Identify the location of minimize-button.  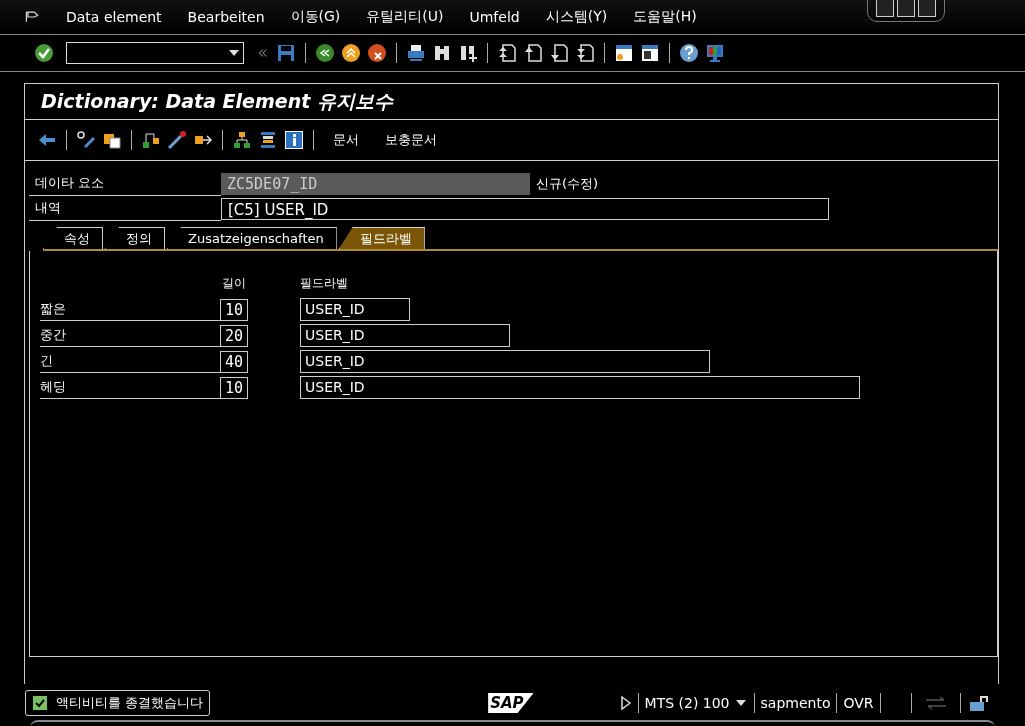
(885, 8).